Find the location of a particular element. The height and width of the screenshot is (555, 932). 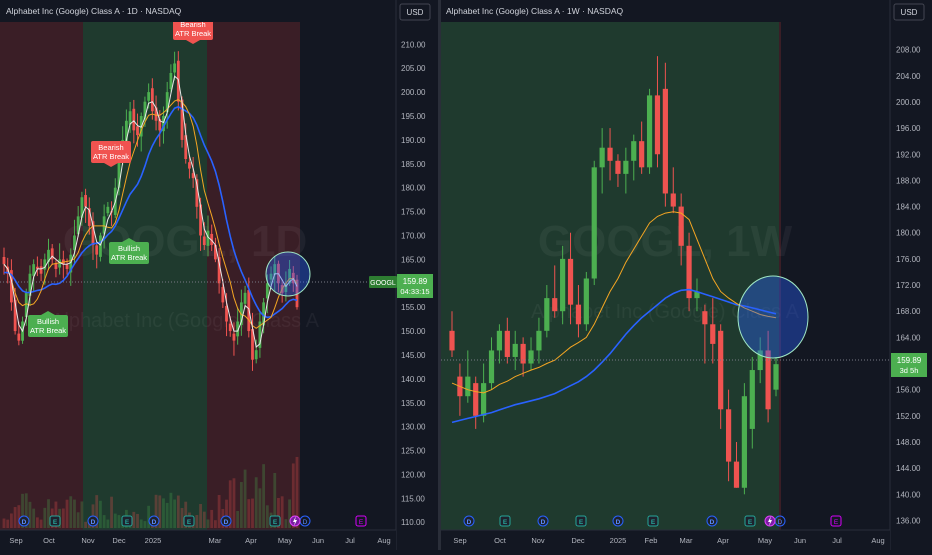

weekly-y-tick: 136.00 is located at coordinates (908, 520).